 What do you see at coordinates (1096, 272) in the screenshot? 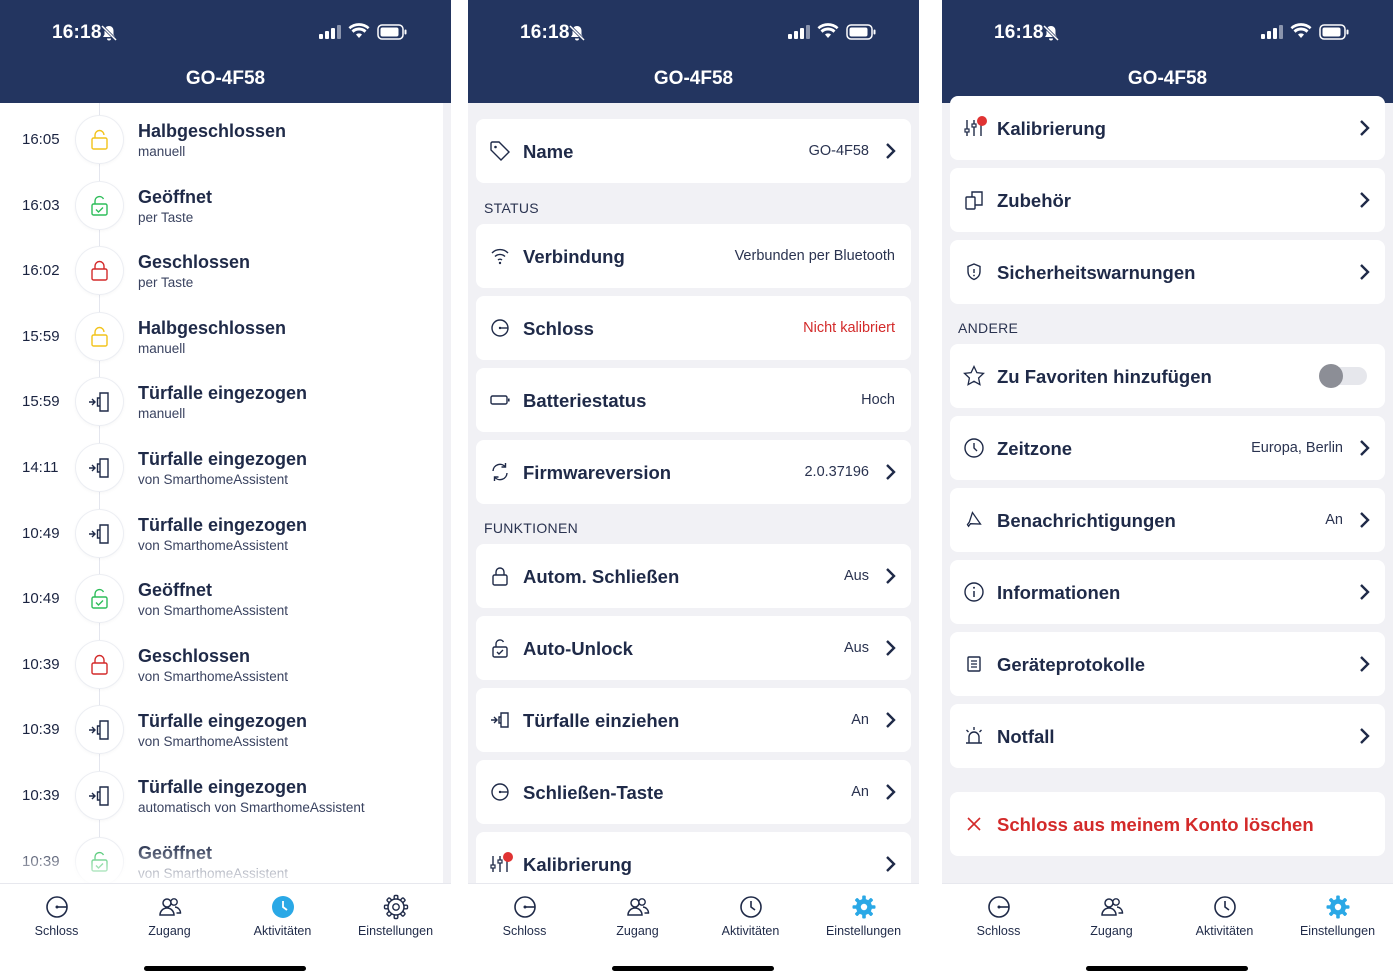
I see `security-warnings-label: Sicherheitswarnungen` at bounding box center [1096, 272].